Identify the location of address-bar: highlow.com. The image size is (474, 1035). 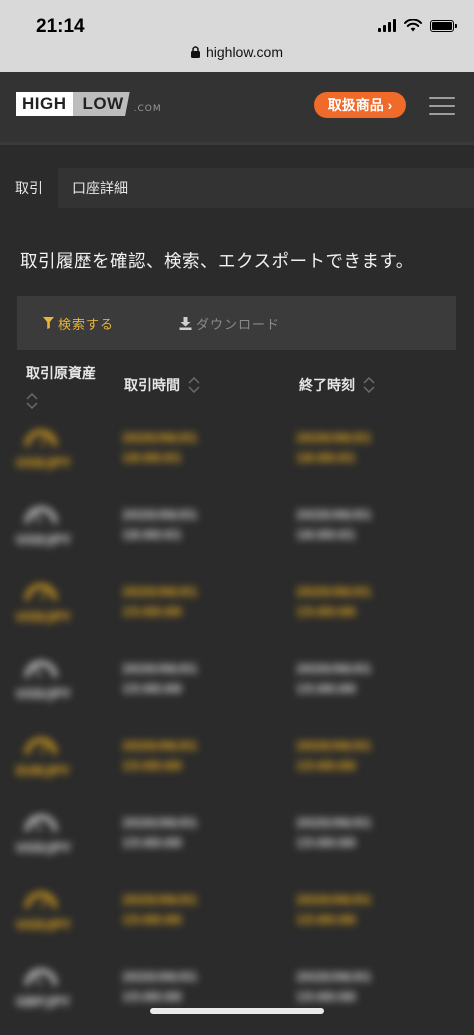
(237, 52).